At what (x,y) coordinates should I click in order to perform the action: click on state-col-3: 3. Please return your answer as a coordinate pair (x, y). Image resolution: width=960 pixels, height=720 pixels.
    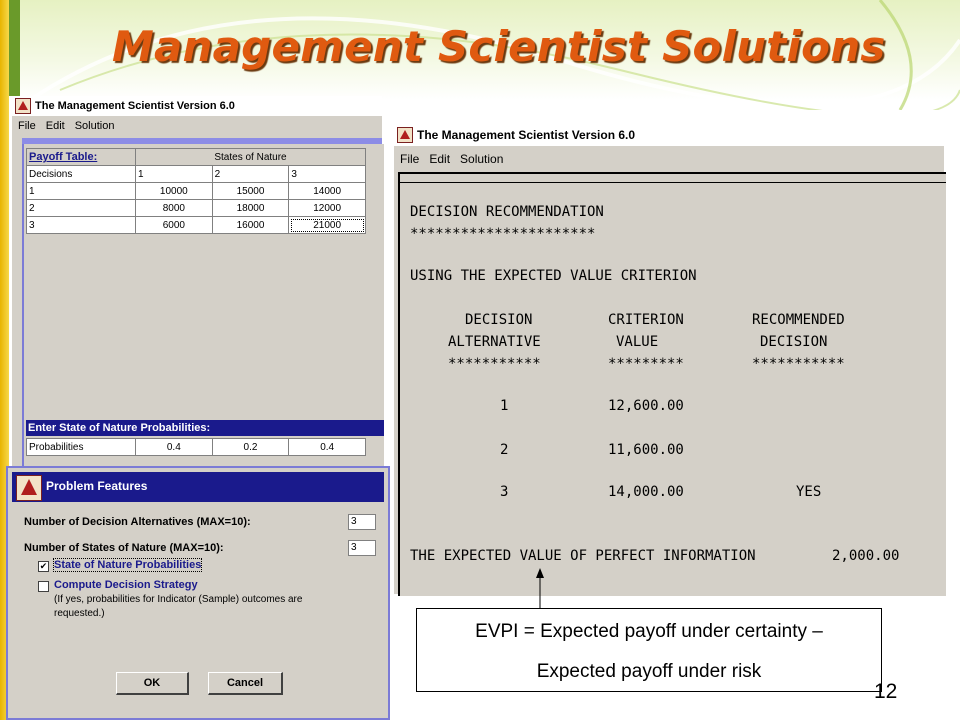
    Looking at the image, I should click on (327, 174).